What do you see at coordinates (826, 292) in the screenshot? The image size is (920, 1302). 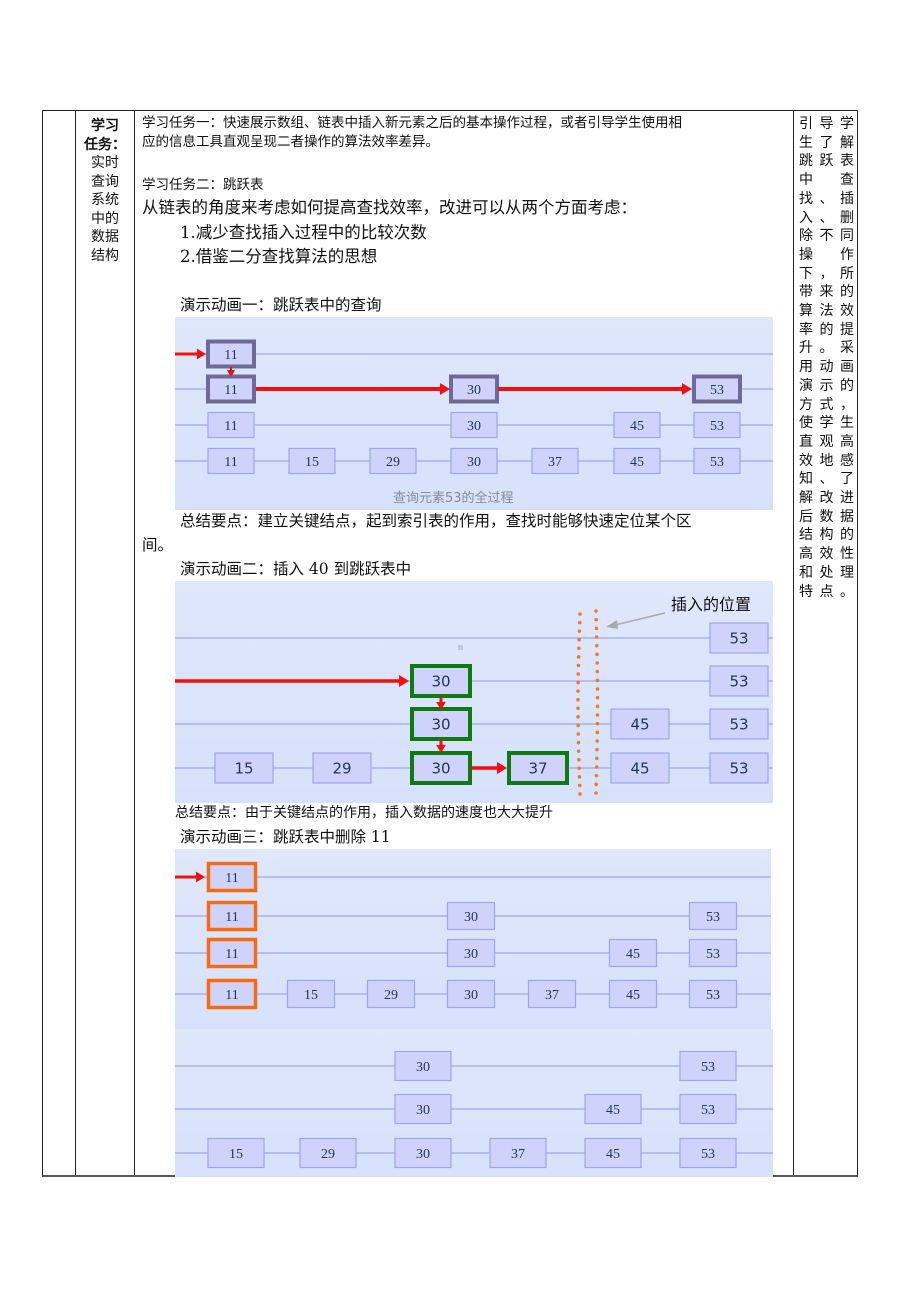 I see `note-line: 带来的` at bounding box center [826, 292].